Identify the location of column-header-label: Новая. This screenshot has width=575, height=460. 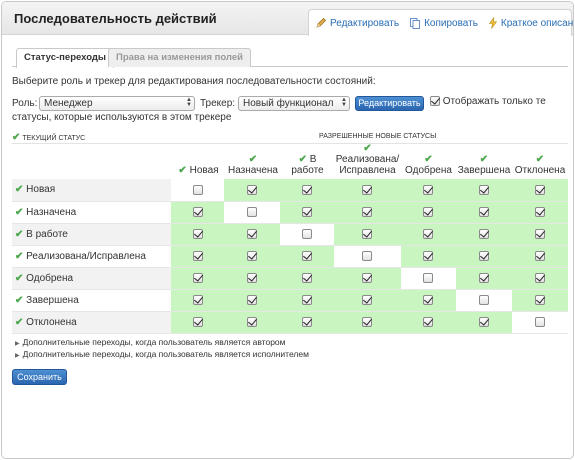
(204, 170).